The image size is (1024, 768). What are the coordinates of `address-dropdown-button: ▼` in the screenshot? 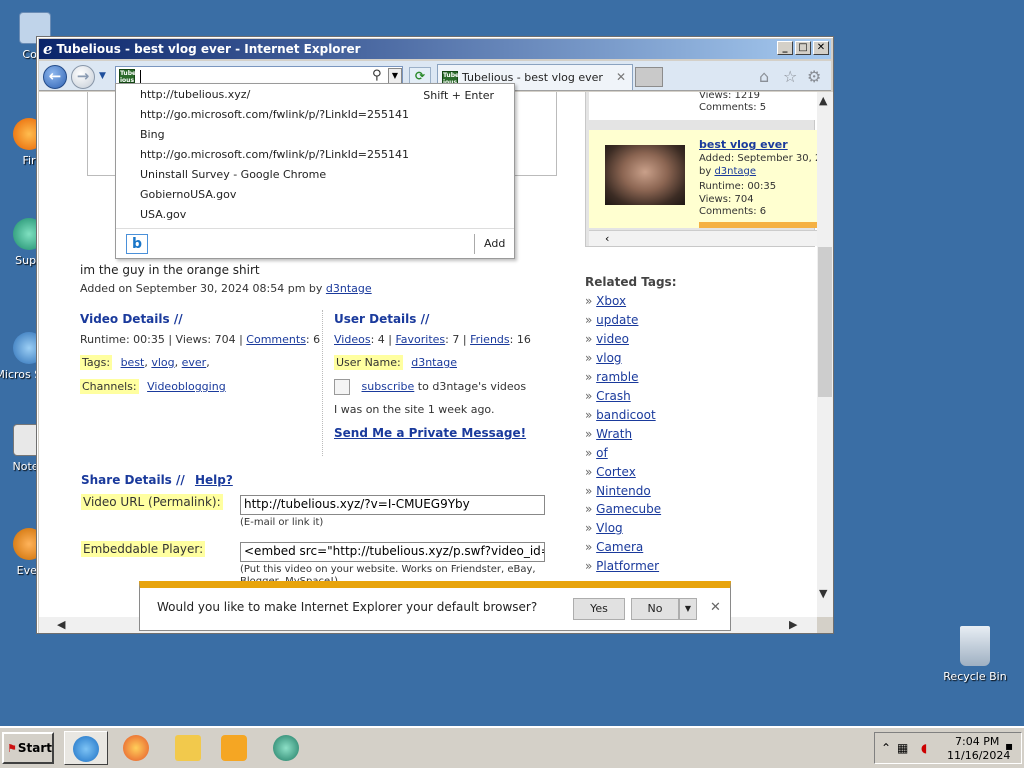 It's located at (395, 76).